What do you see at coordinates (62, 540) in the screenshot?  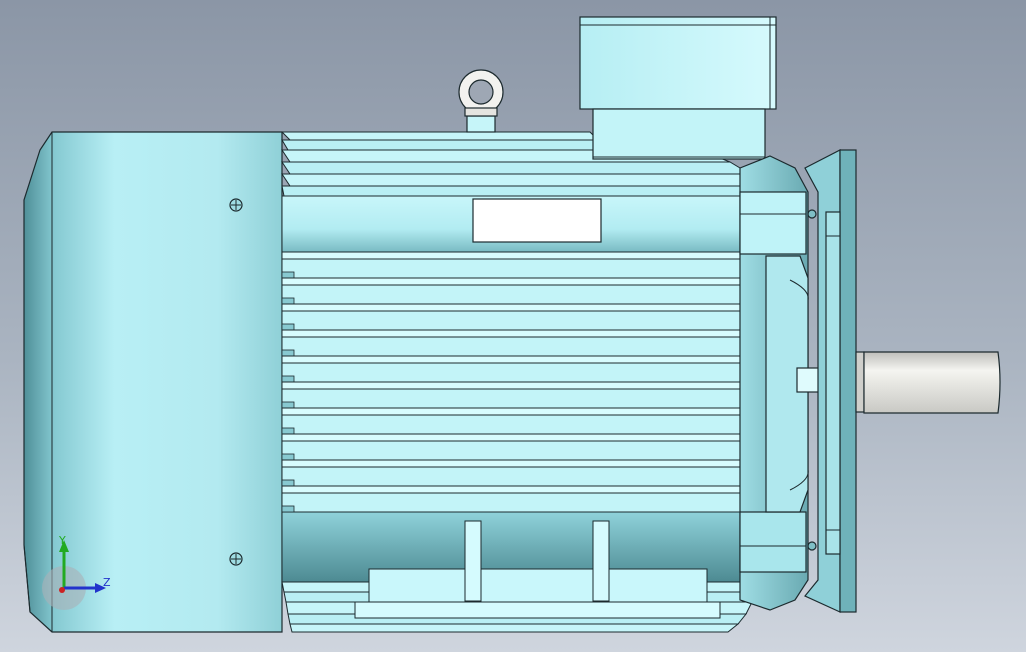 I see `triad-y-label: Y` at bounding box center [62, 540].